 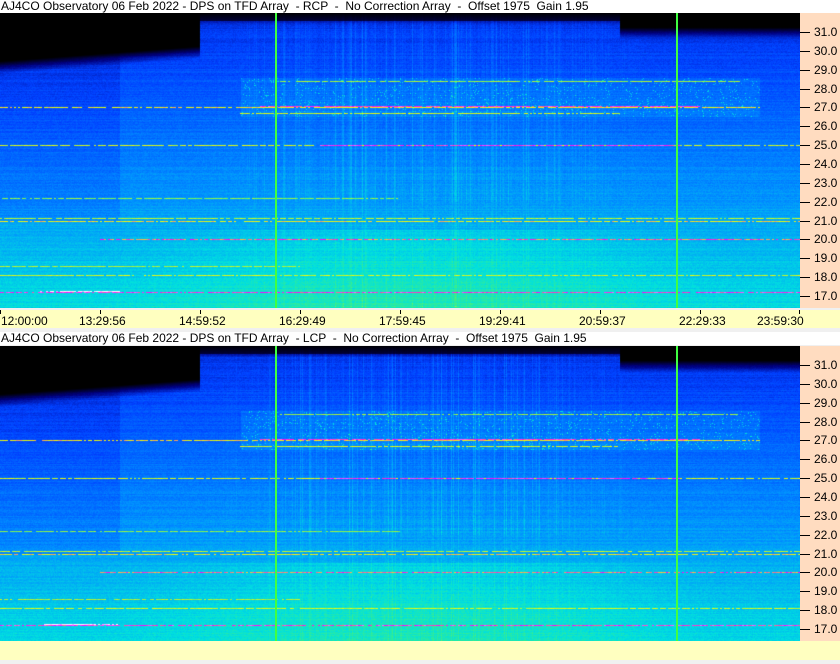 I want to click on time-label: 17:59:45, so click(x=402, y=321).